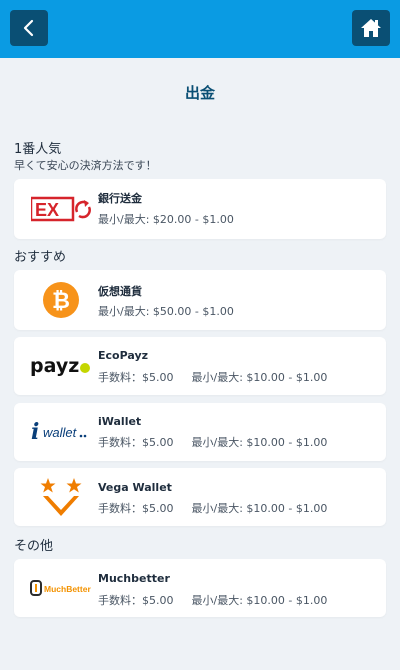 Image resolution: width=400 pixels, height=670 pixels. Describe the element at coordinates (54, 366) in the screenshot. I see `ecopayz-logo-text: payz` at that location.